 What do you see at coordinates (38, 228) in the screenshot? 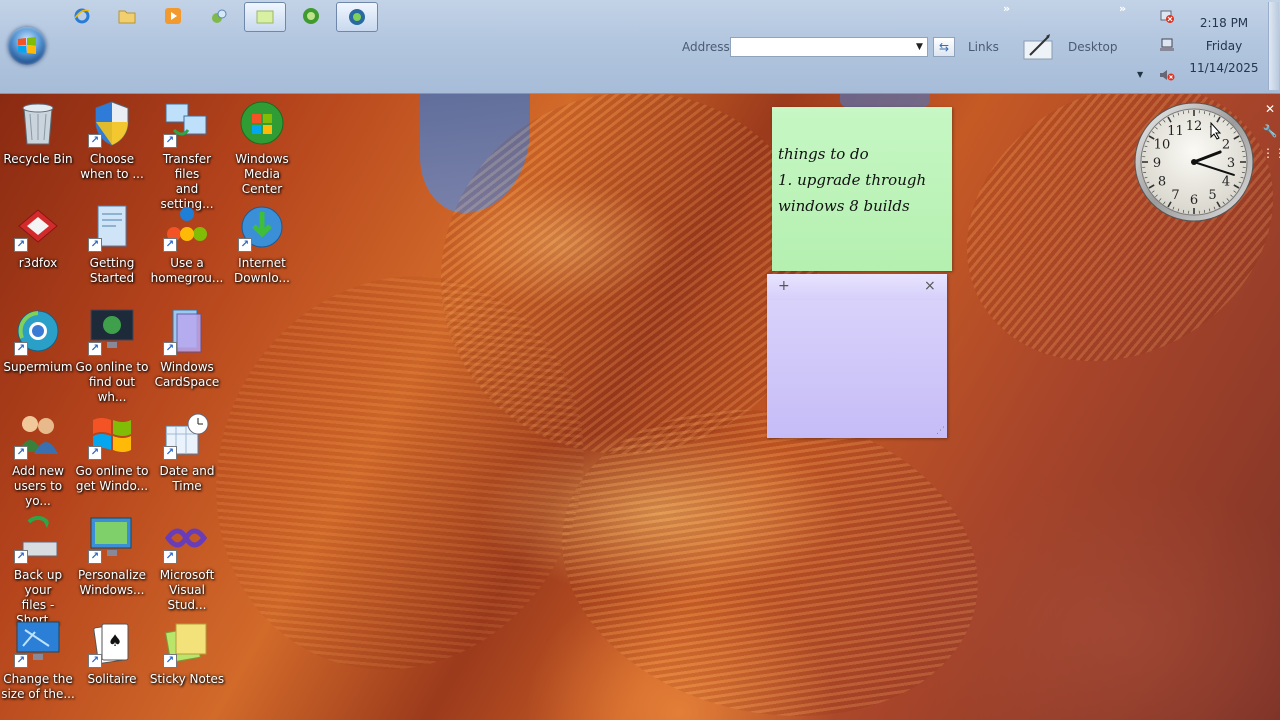
I see `r3dfox-icon: ↗` at bounding box center [38, 228].